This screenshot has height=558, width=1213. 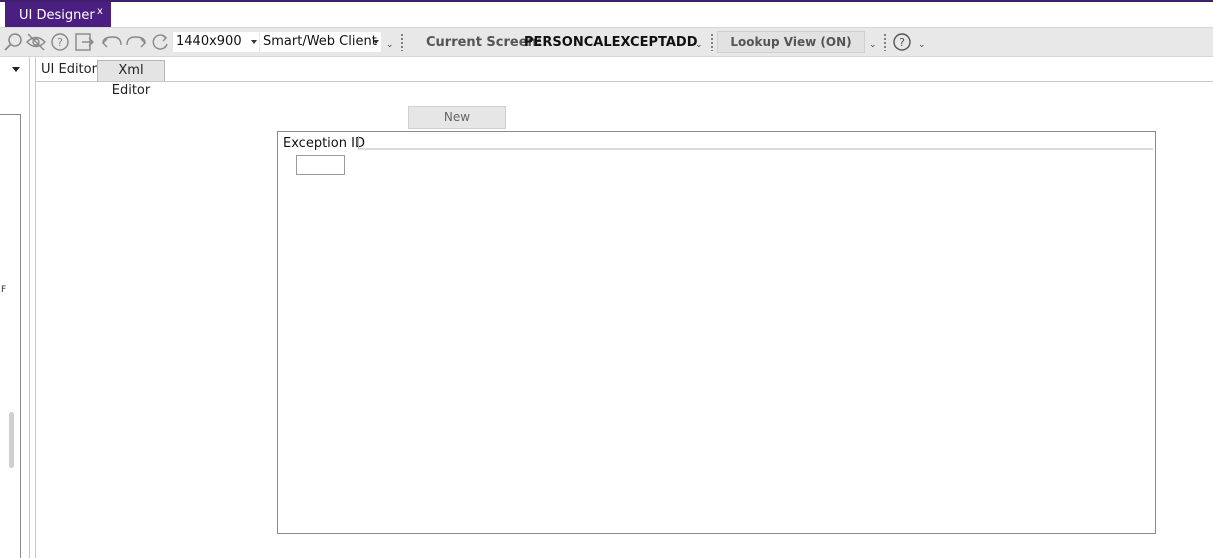 What do you see at coordinates (68, 71) in the screenshot?
I see `tab-ui-editor: UI Editor` at bounding box center [68, 71].